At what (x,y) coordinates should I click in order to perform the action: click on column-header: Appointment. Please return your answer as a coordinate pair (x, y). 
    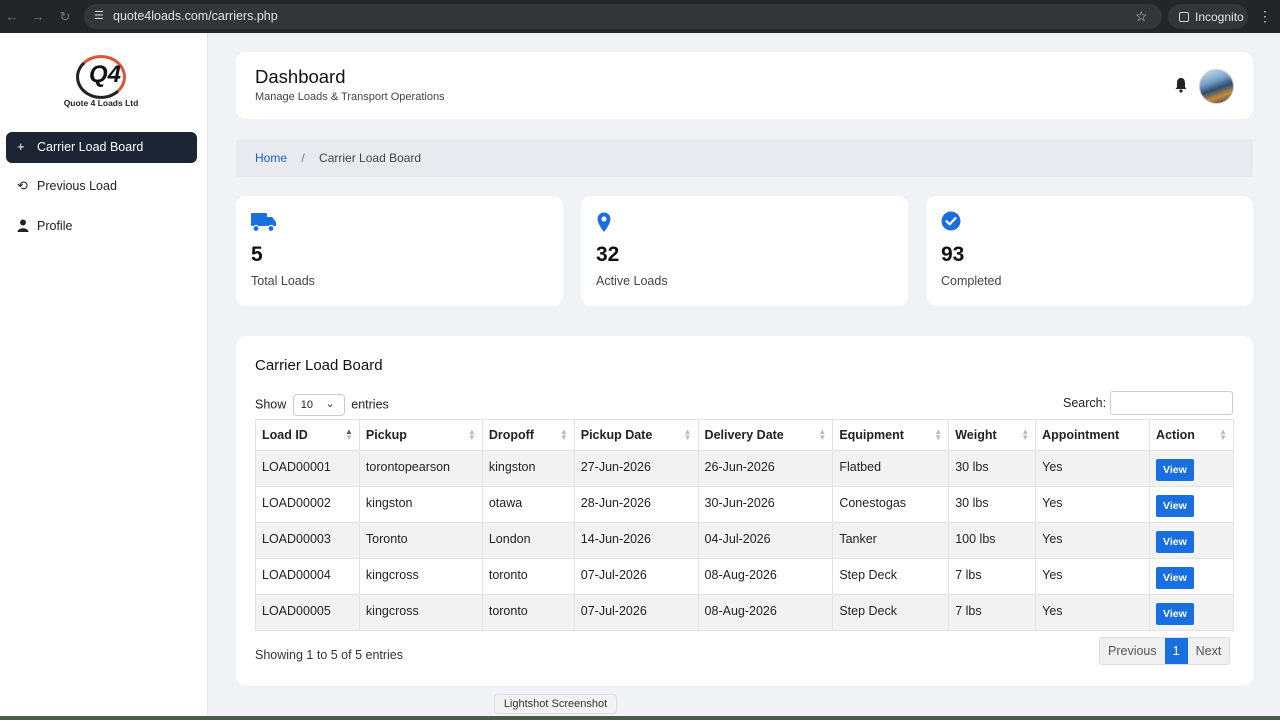
    Looking at the image, I should click on (1093, 435).